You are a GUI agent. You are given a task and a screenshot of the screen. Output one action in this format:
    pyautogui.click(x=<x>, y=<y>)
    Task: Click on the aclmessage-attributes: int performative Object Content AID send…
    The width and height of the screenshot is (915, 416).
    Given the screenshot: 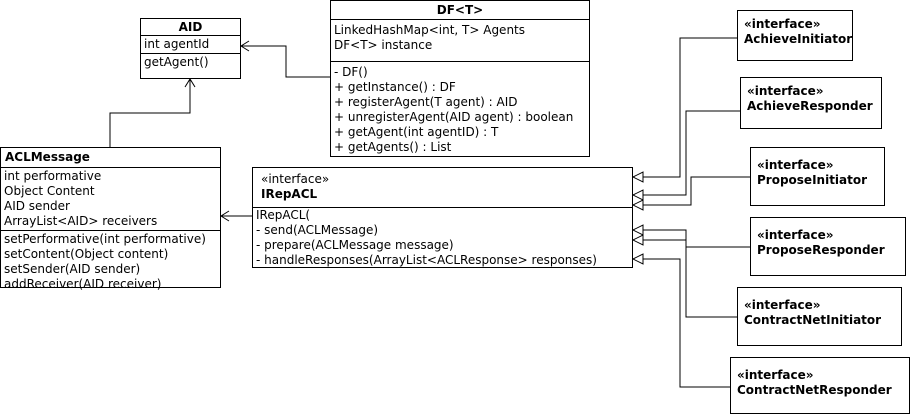 What is the action you would take?
    pyautogui.click(x=110, y=198)
    